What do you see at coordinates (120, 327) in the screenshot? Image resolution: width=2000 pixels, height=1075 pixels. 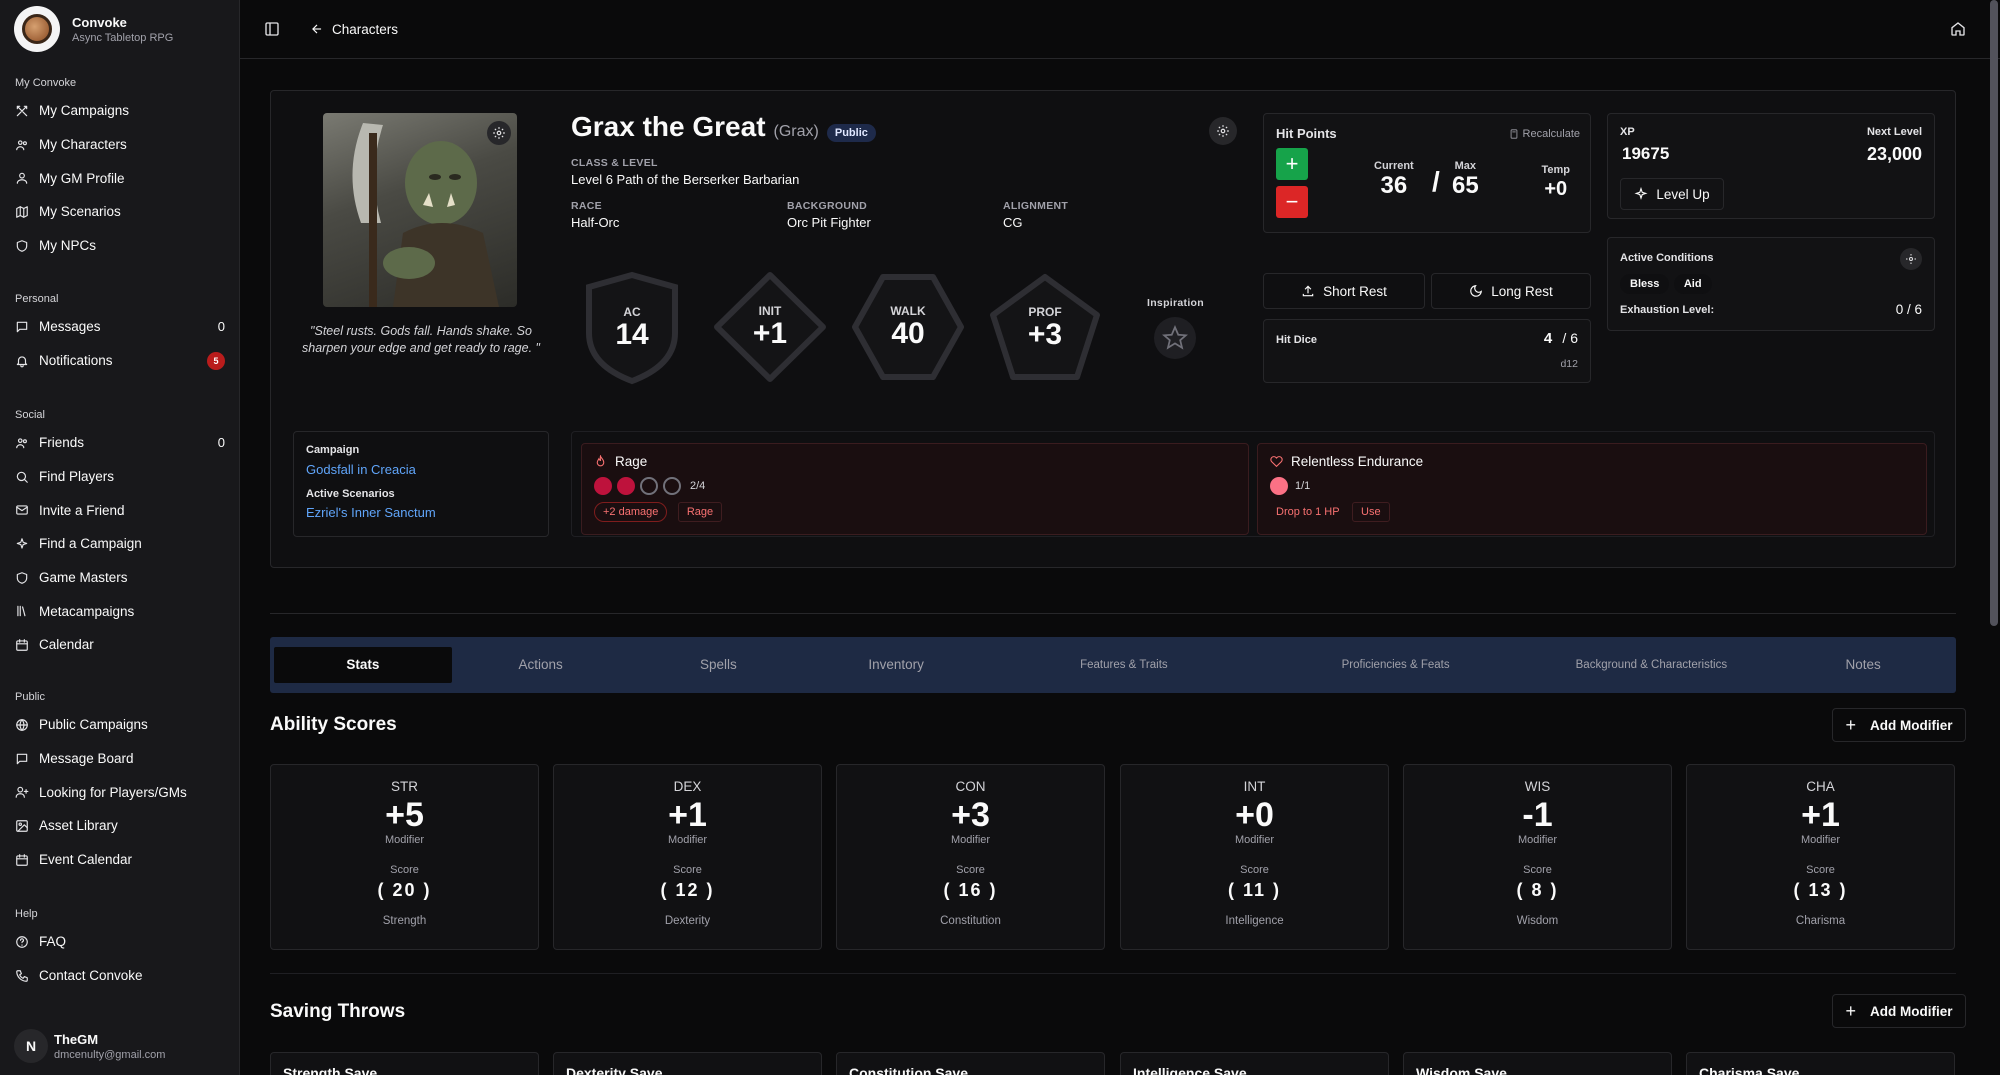 I see `sidebar-item-messages: Messages 0` at bounding box center [120, 327].